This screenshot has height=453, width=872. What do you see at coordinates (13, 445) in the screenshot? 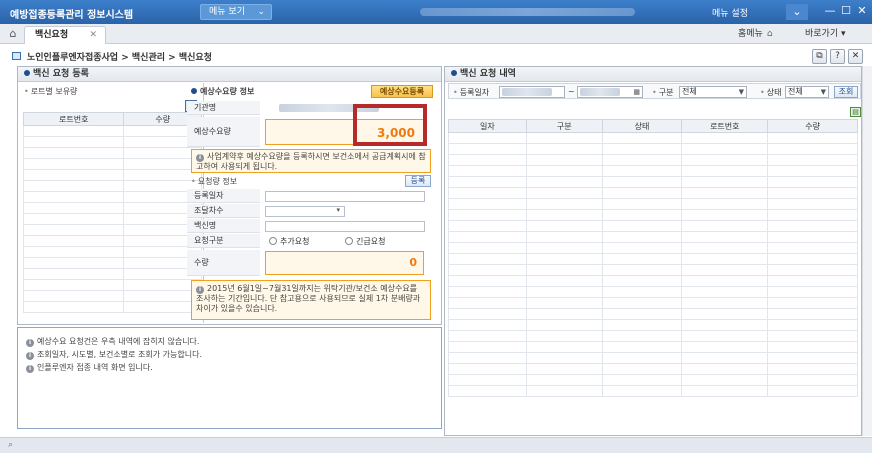
I see `zoom-icon: ⌕` at bounding box center [13, 445].